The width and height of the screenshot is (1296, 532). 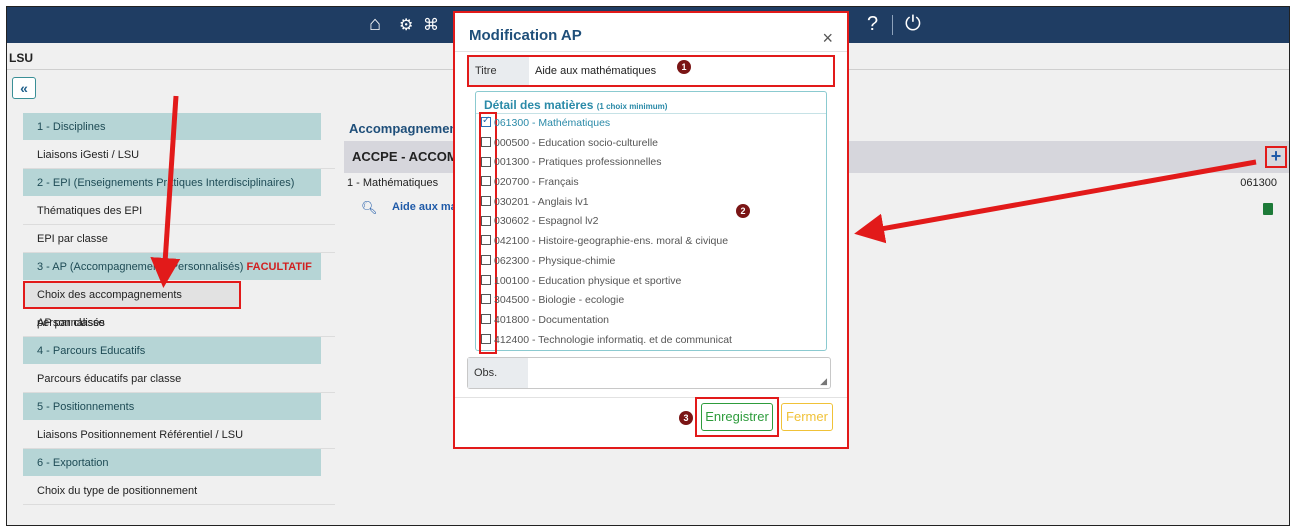 What do you see at coordinates (588, 280) in the screenshot?
I see `subject-label: 100100 - Education physique et sportive` at bounding box center [588, 280].